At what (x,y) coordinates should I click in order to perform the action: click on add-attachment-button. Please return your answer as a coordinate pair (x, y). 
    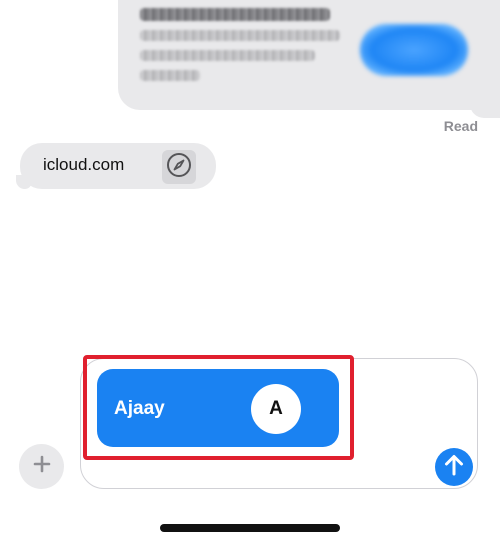
    Looking at the image, I should click on (41, 466).